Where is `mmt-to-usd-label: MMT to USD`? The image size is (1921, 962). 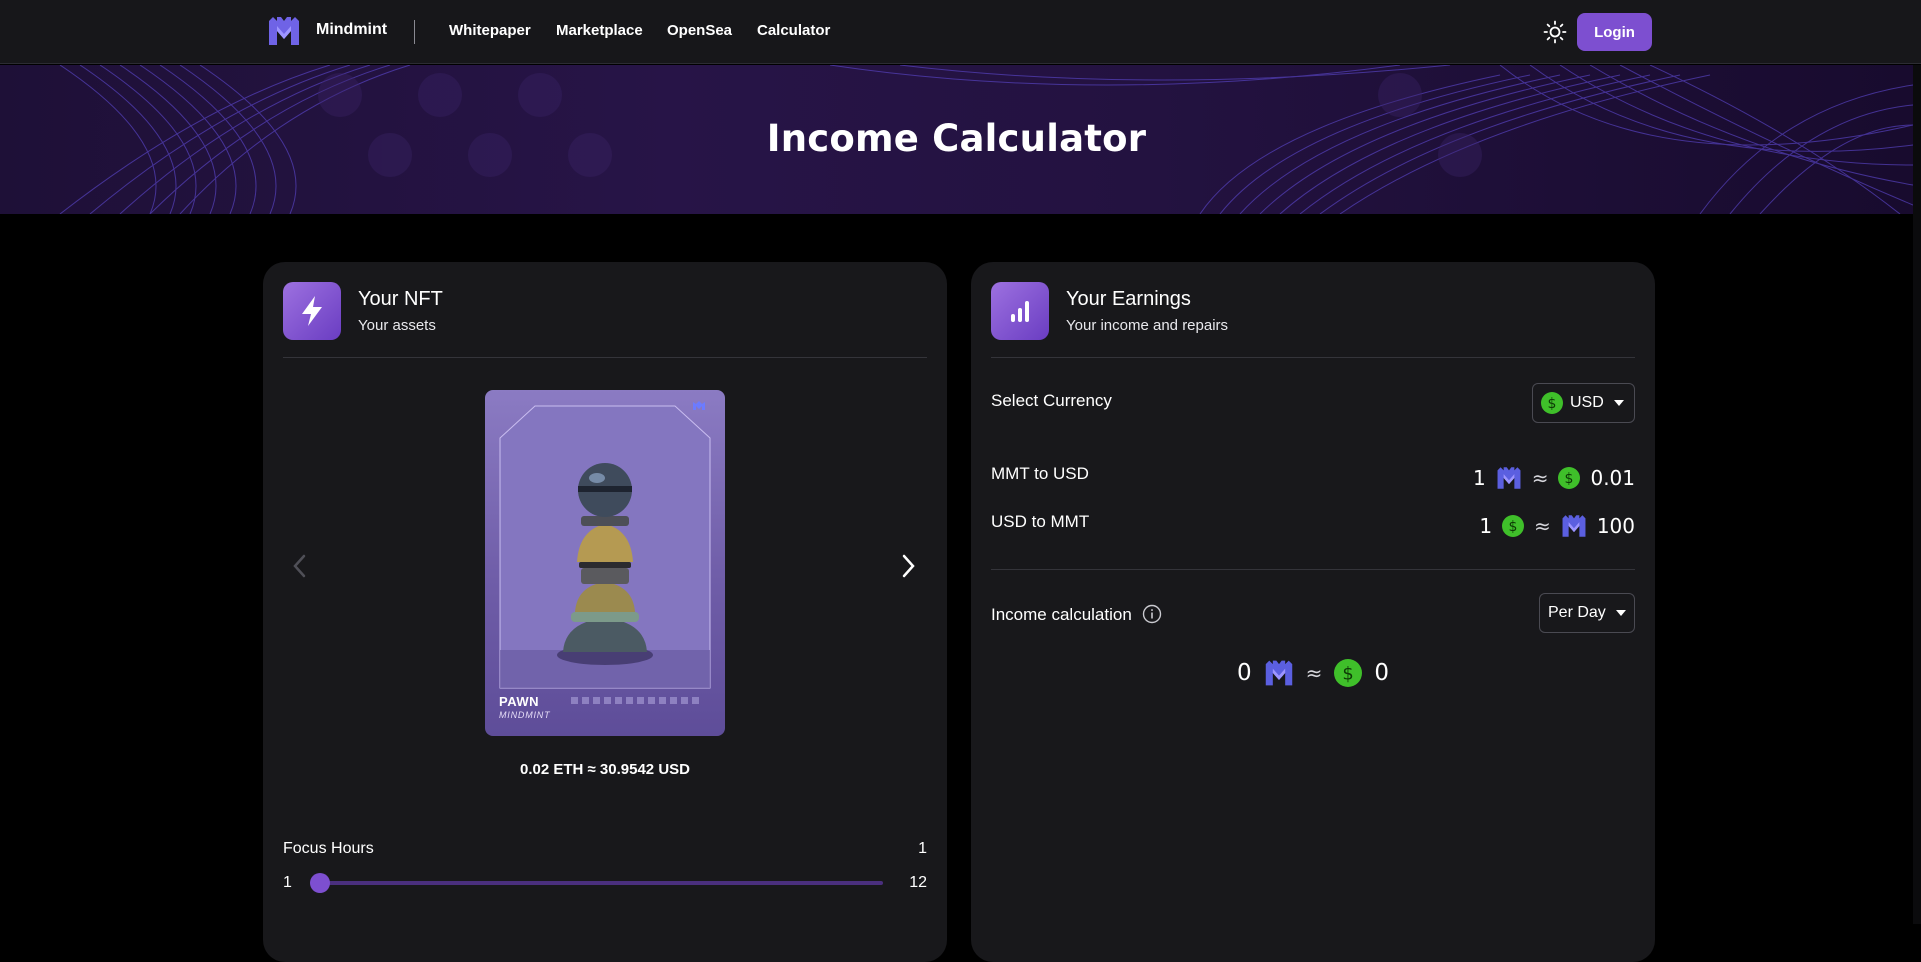
mmt-to-usd-label: MMT to USD is located at coordinates (1040, 473).